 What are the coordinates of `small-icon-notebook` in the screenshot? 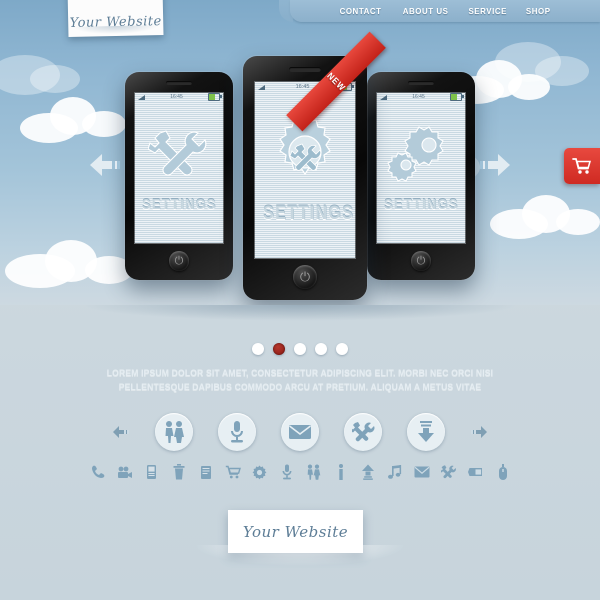 It's located at (206, 472).